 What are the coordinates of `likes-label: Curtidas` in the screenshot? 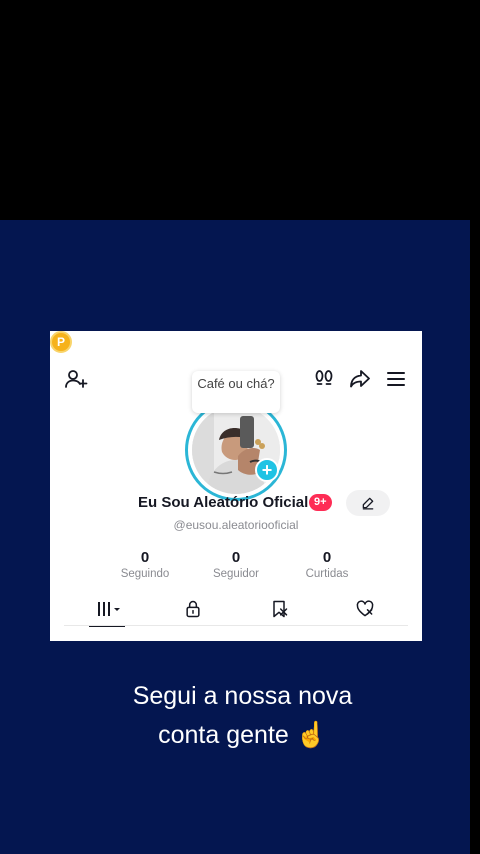 It's located at (327, 574).